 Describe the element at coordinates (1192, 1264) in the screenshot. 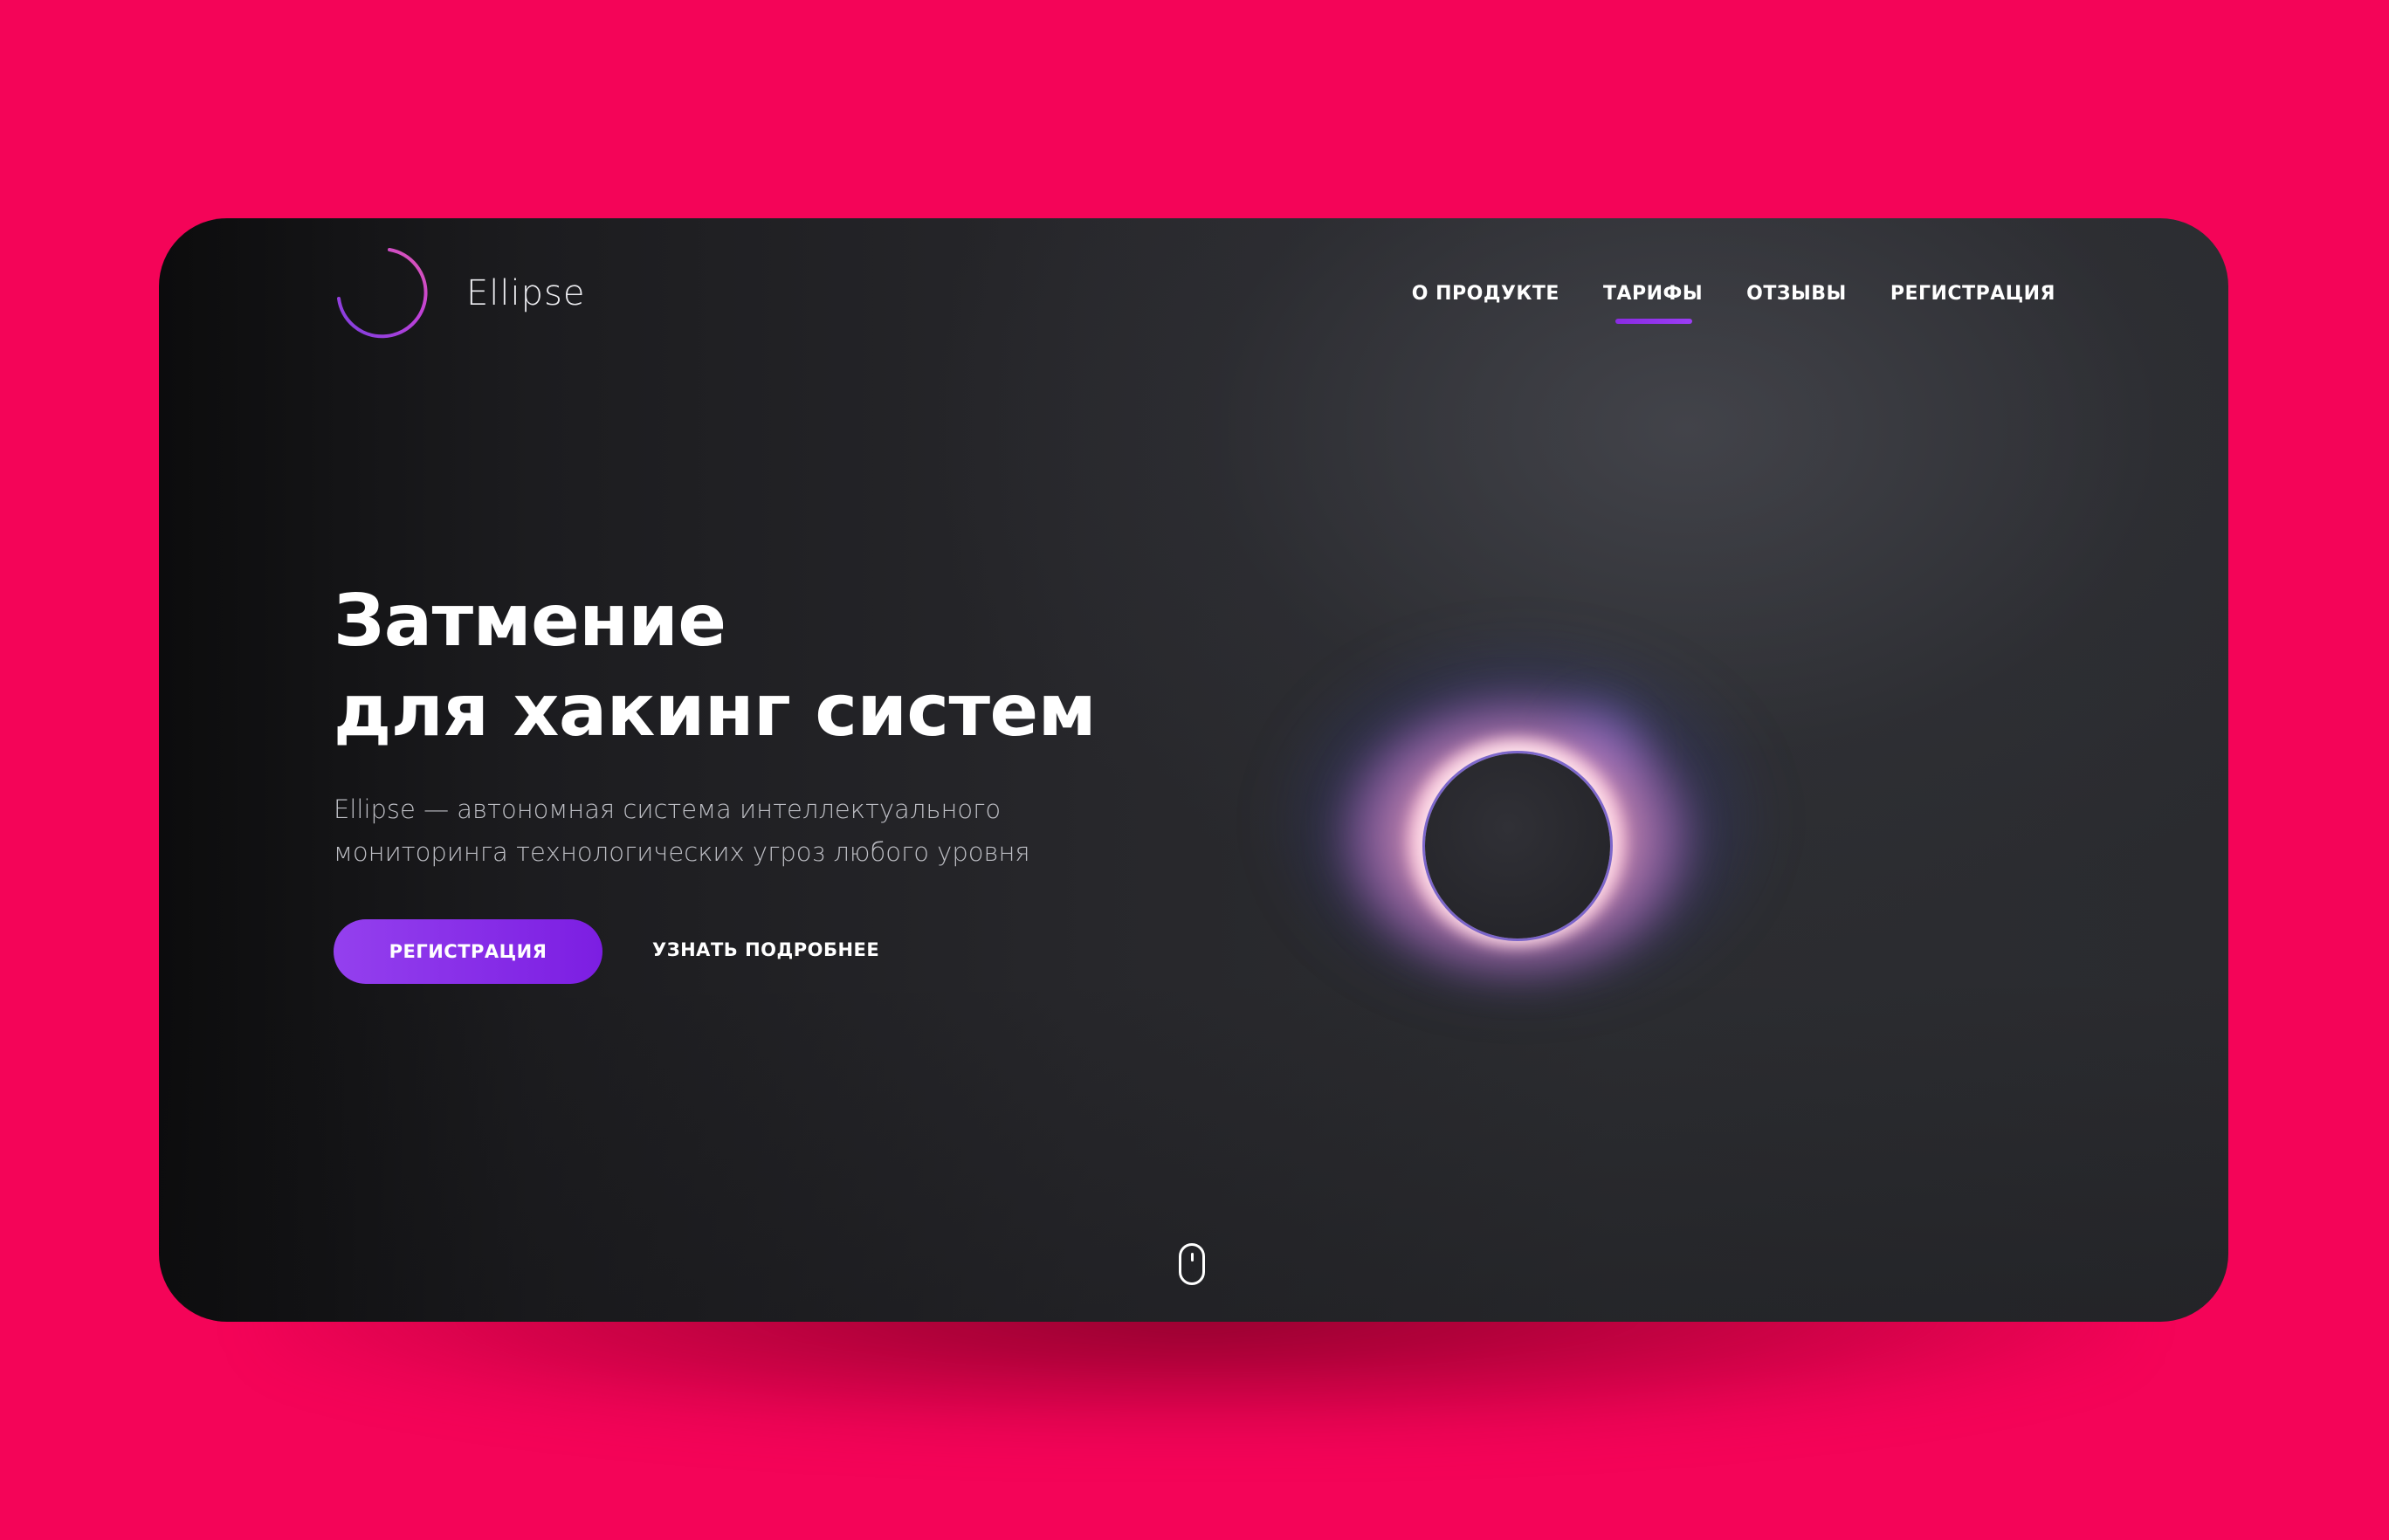

I see `mouse-scroll-icon` at that location.